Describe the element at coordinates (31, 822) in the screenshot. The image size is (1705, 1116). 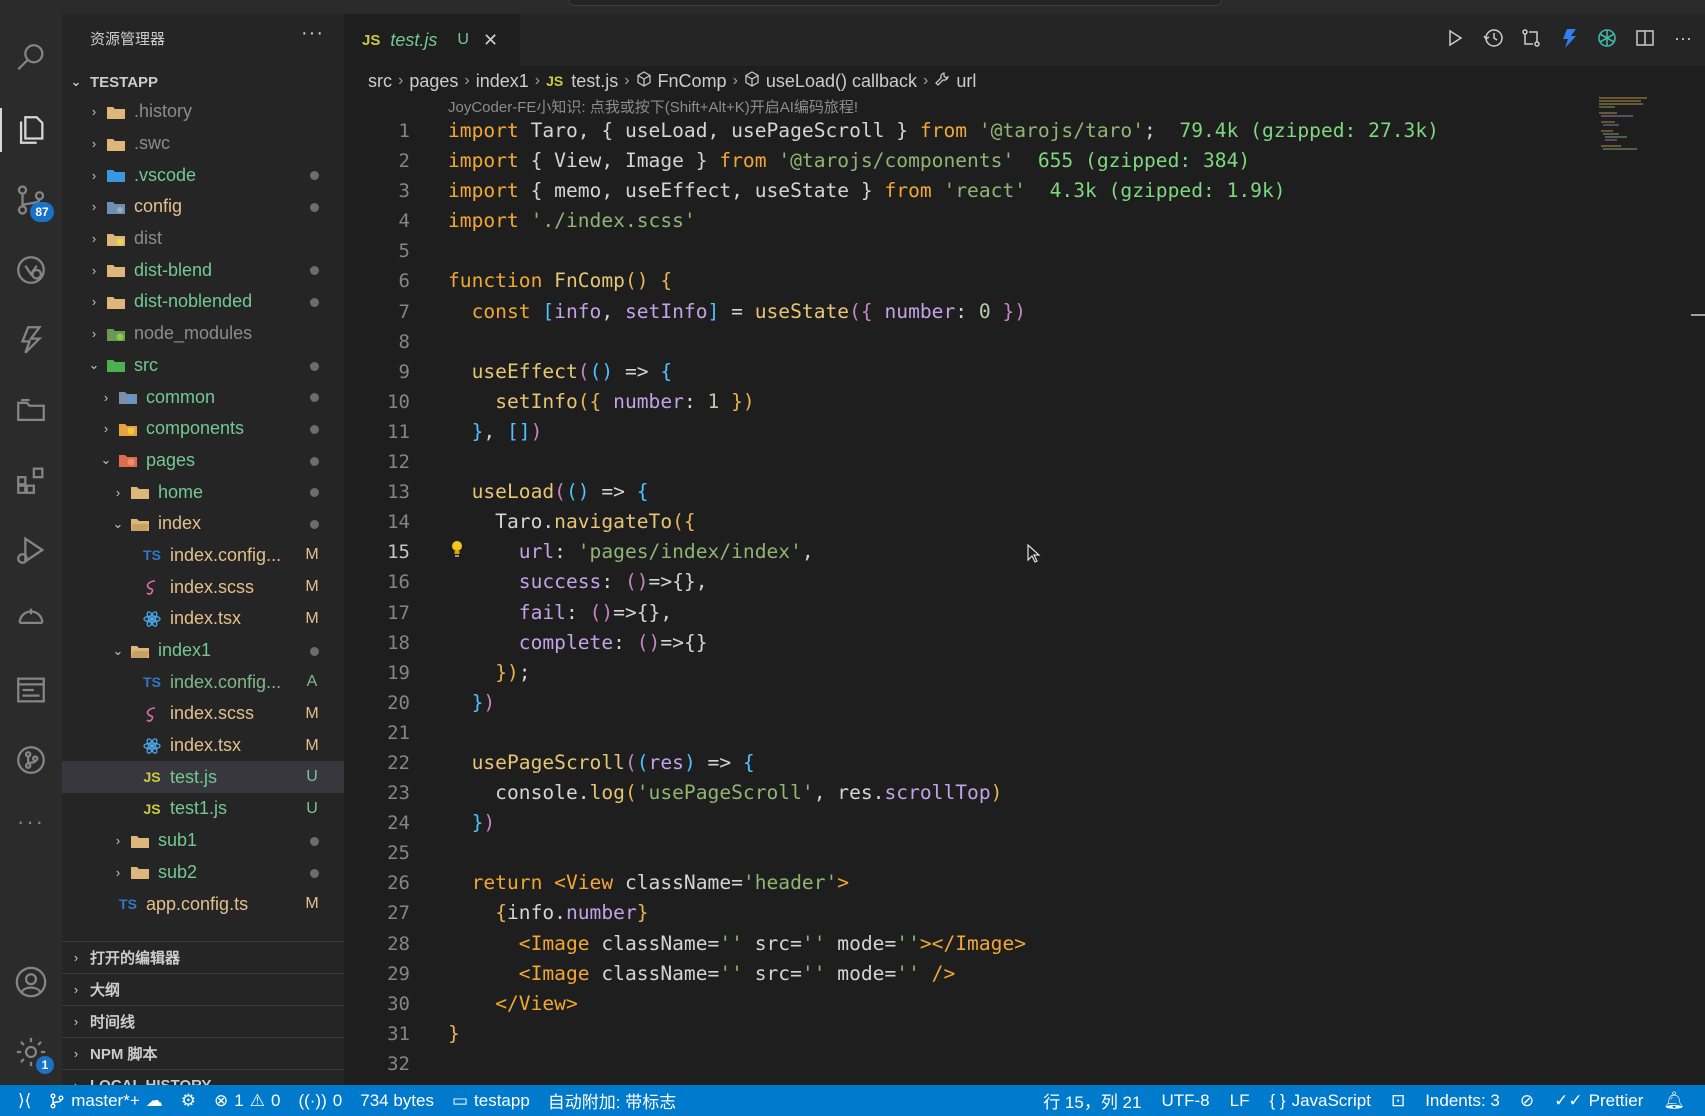
I see `more-activity-button: ···` at that location.